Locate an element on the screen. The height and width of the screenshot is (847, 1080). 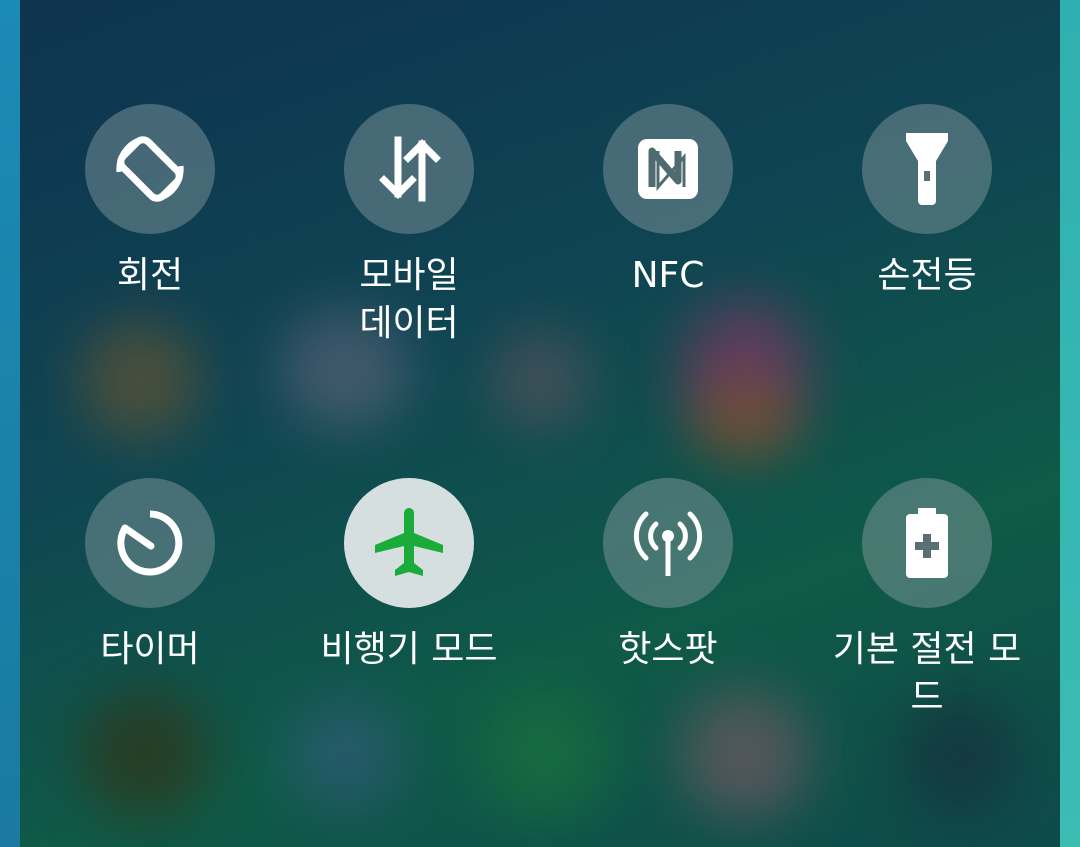
tile-rotation-button is located at coordinates (150, 169).